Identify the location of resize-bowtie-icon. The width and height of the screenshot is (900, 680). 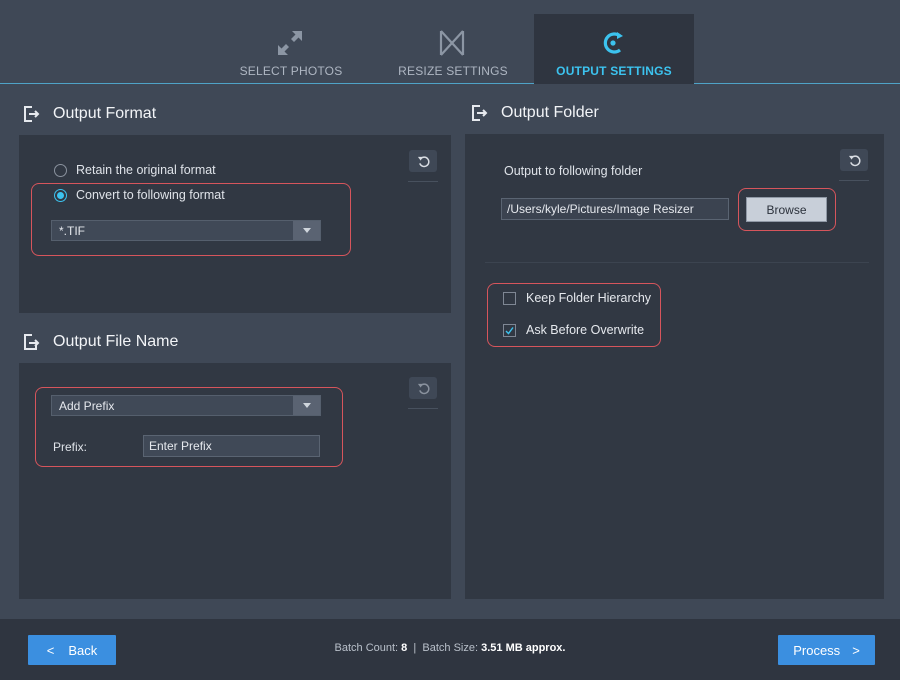
(452, 43).